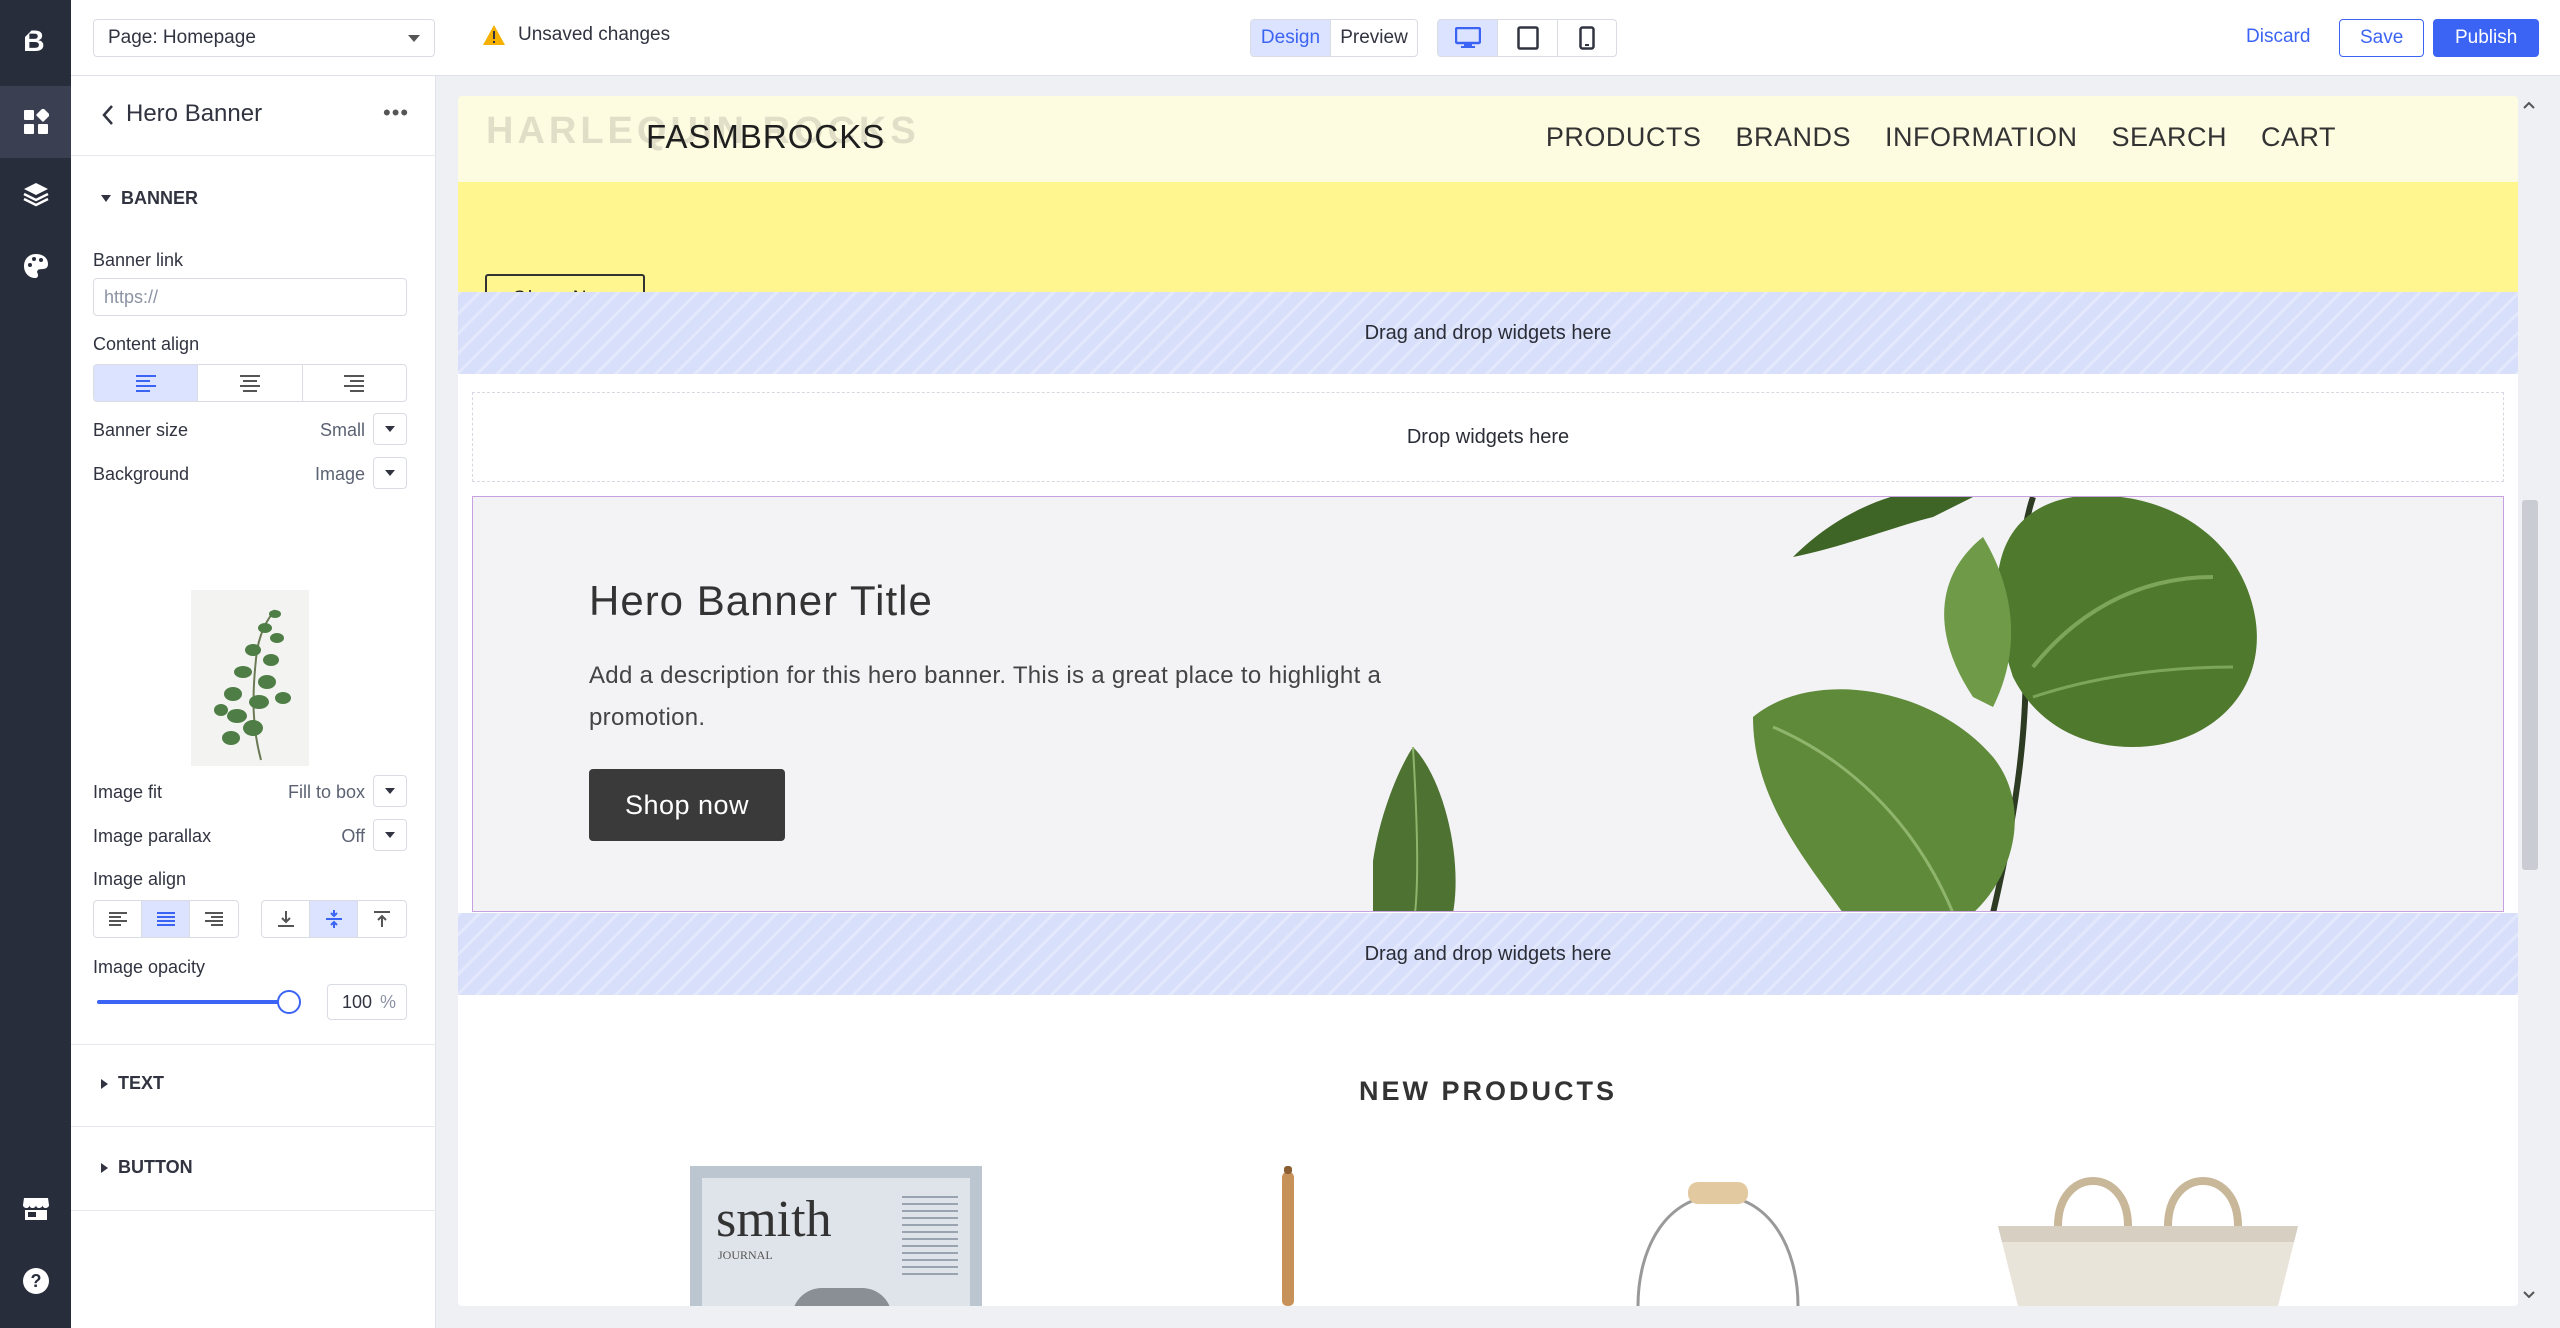 The image size is (2560, 1328). What do you see at coordinates (252, 685) in the screenshot?
I see `eucalyptus-image` at bounding box center [252, 685].